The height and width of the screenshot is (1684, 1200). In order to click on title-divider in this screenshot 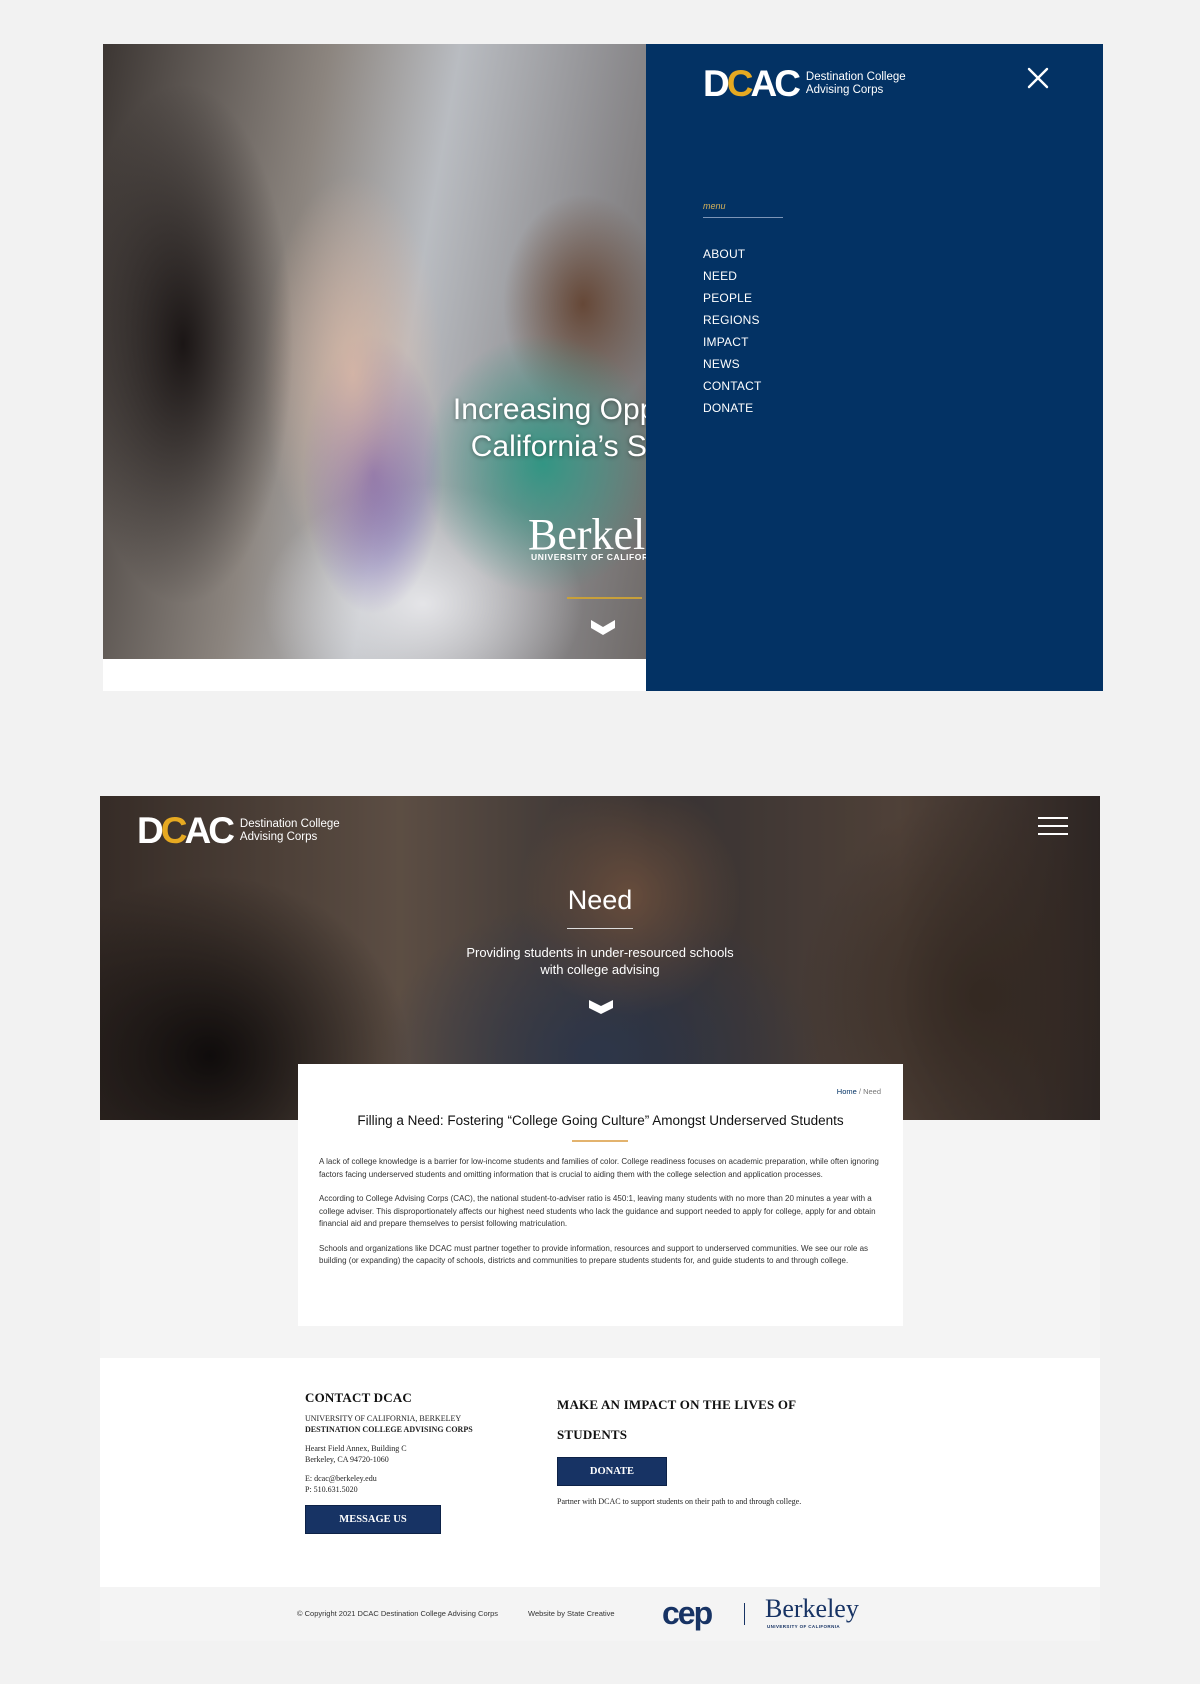, I will do `click(600, 928)`.